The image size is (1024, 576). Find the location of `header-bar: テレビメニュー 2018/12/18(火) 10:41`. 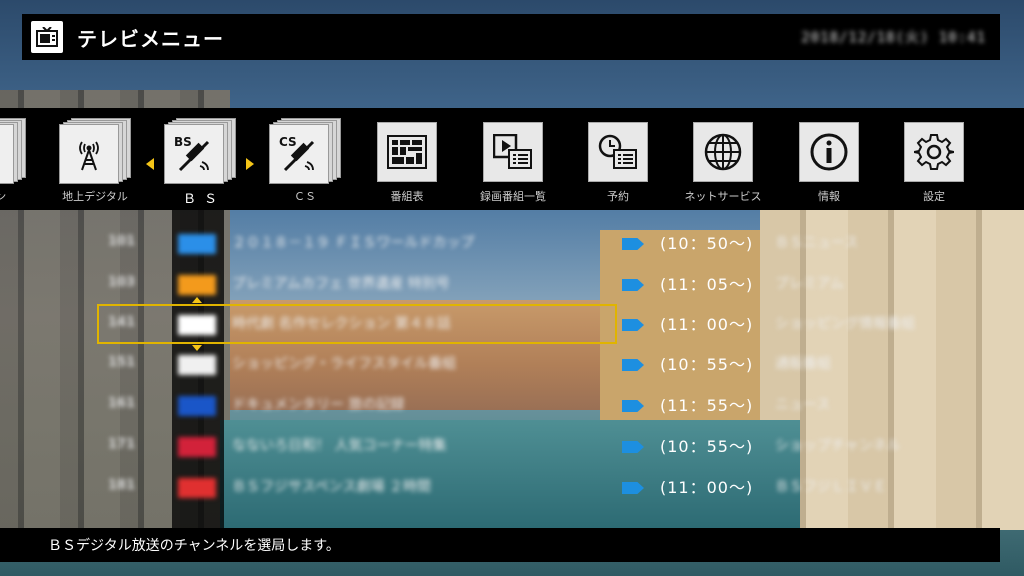

header-bar: テレビメニュー 2018/12/18(火) 10:41 is located at coordinates (511, 37).